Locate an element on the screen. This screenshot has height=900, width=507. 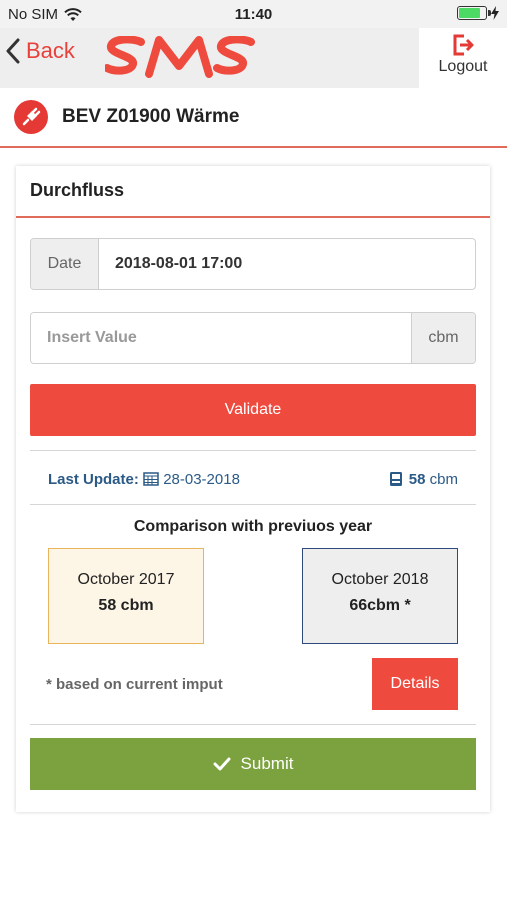
check-icon is located at coordinates (222, 764).